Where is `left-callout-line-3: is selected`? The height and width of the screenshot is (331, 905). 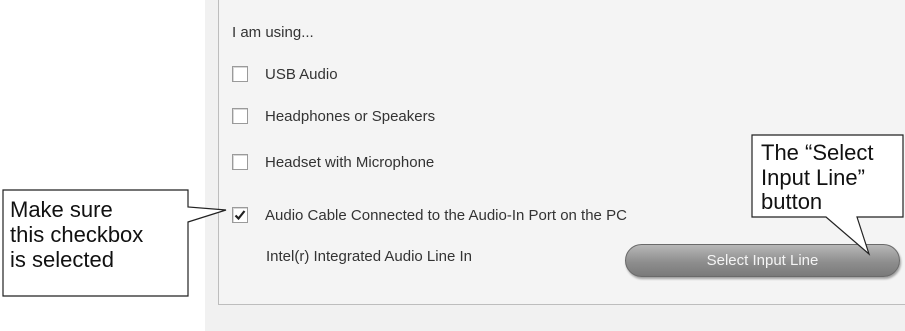 left-callout-line-3: is selected is located at coordinates (62, 259).